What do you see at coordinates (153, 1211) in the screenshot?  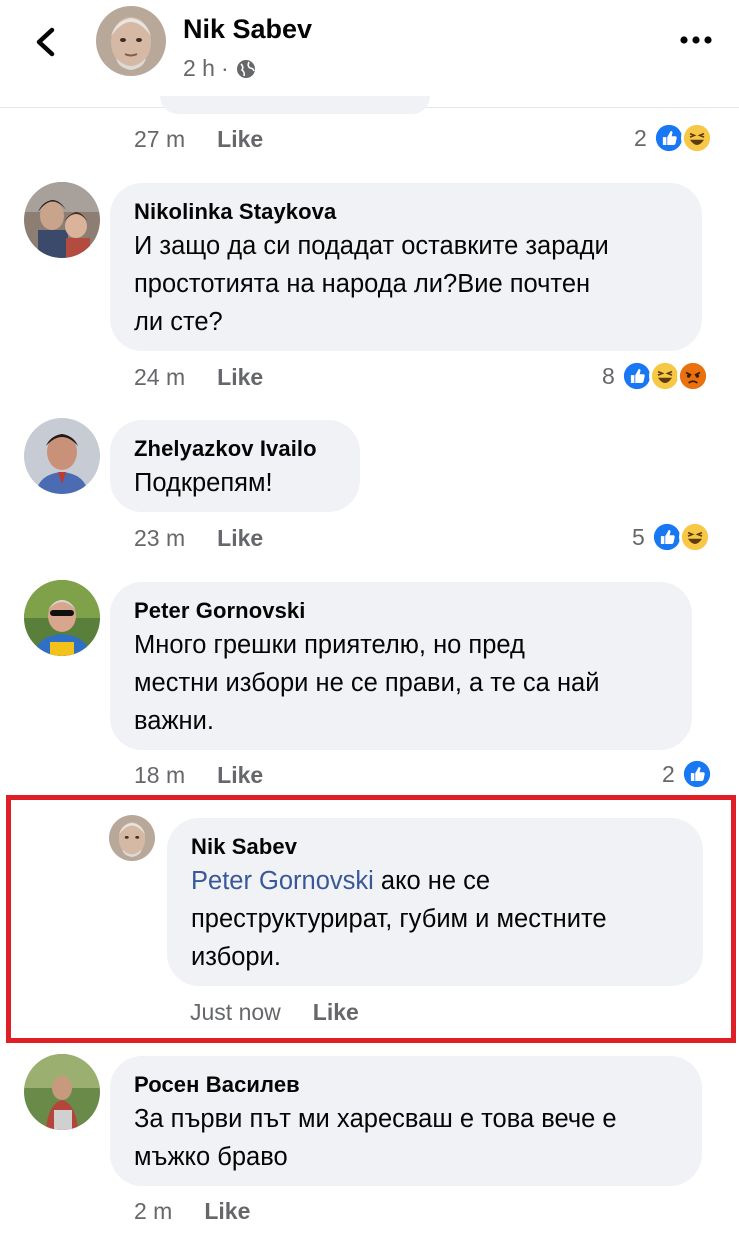 I see `comment-time: 2 m` at bounding box center [153, 1211].